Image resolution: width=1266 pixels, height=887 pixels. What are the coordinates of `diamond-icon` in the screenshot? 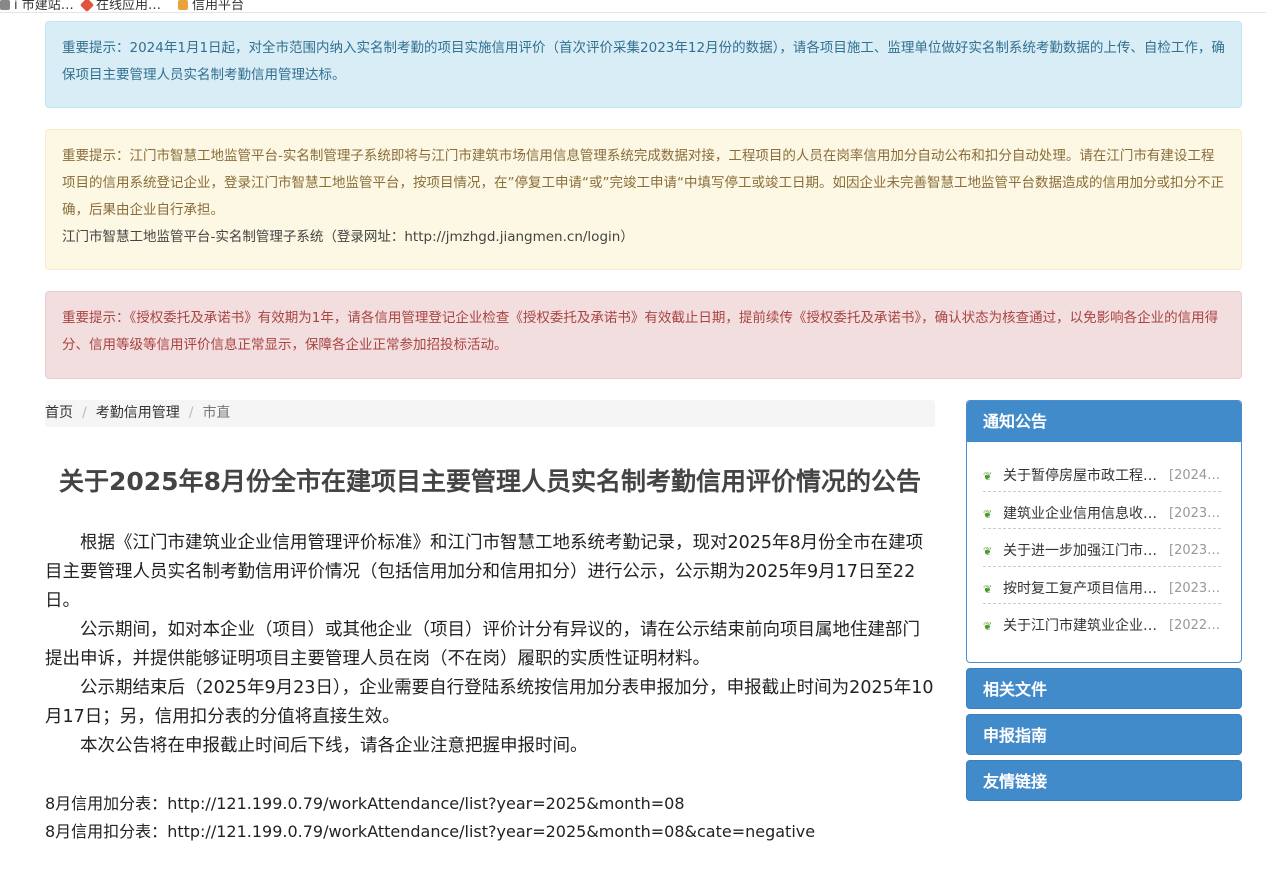 It's located at (87, 6).